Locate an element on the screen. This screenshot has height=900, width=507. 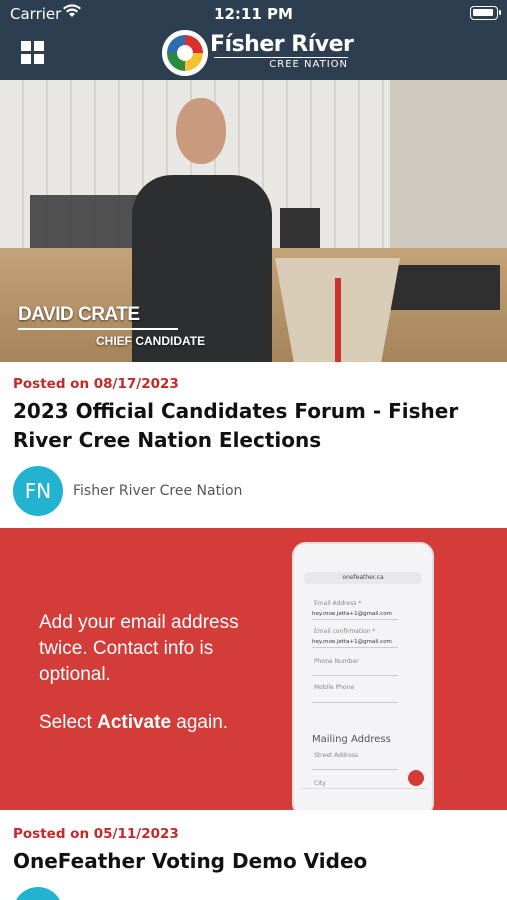
battery-icon is located at coordinates (485, 13).